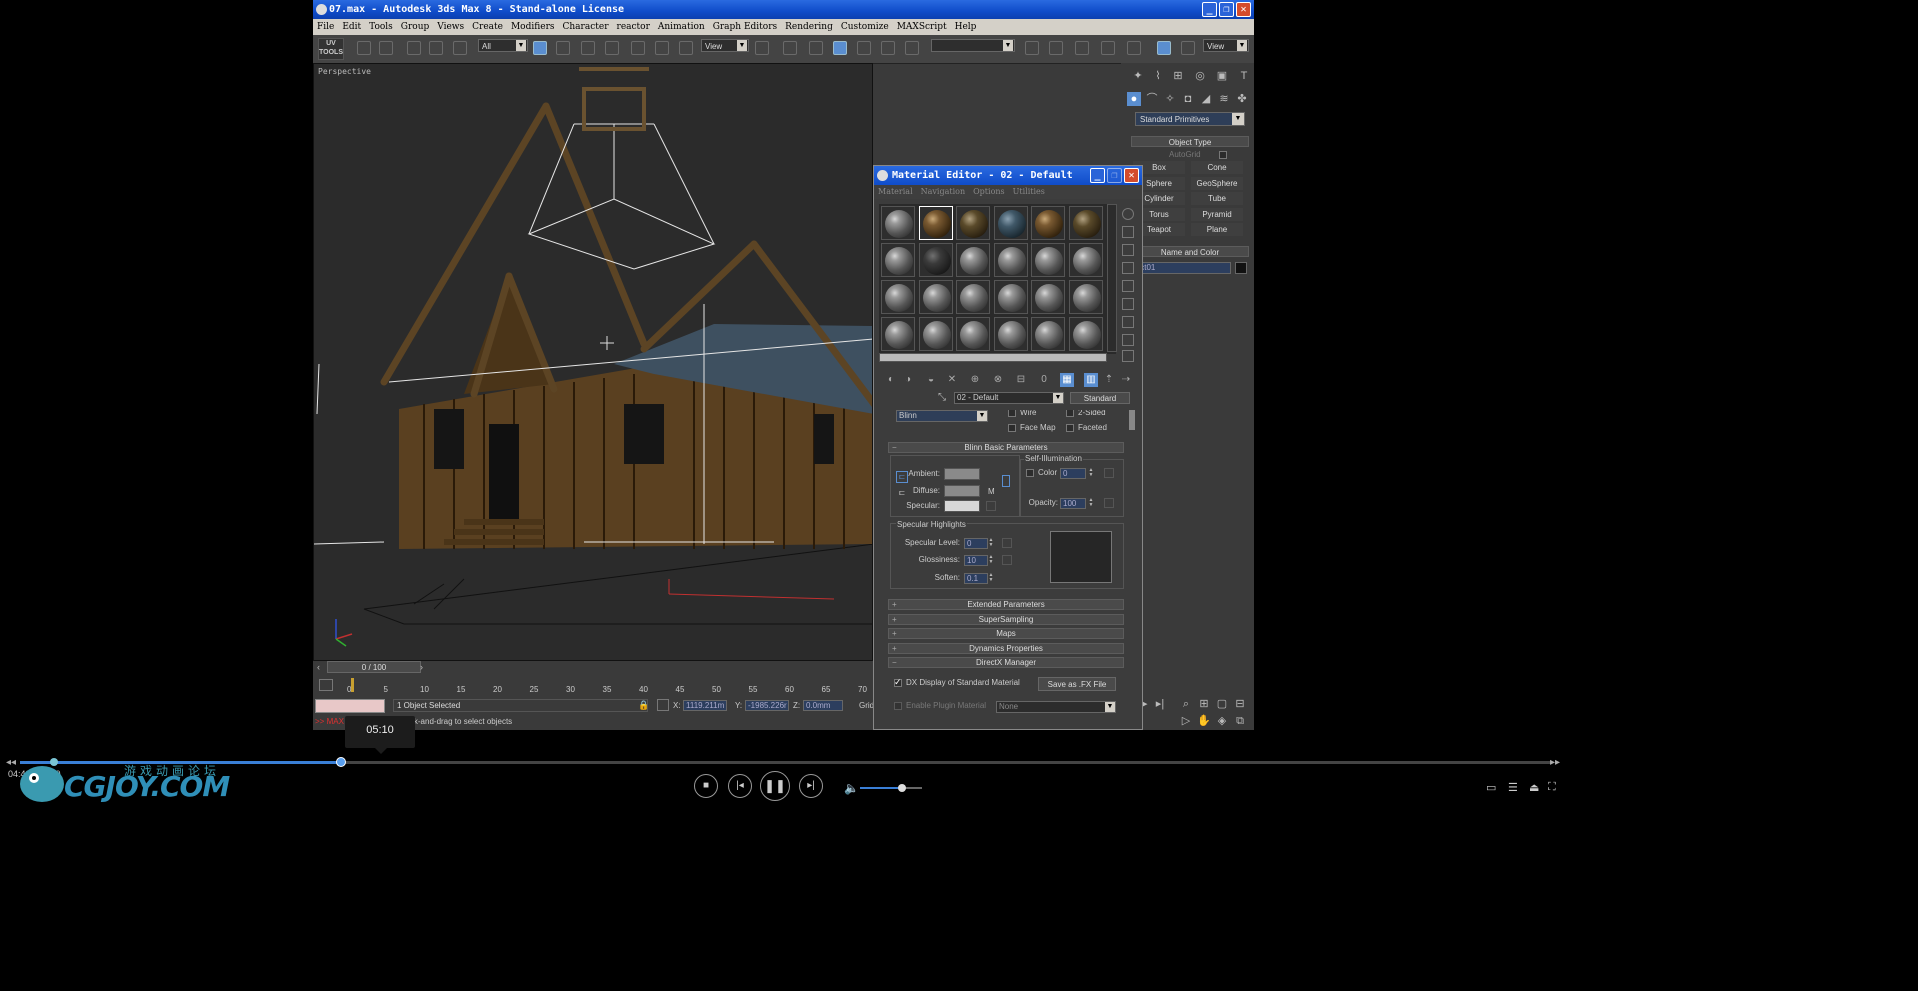 The height and width of the screenshot is (991, 1918). What do you see at coordinates (811, 786) in the screenshot?
I see `next-button: ▸|` at bounding box center [811, 786].